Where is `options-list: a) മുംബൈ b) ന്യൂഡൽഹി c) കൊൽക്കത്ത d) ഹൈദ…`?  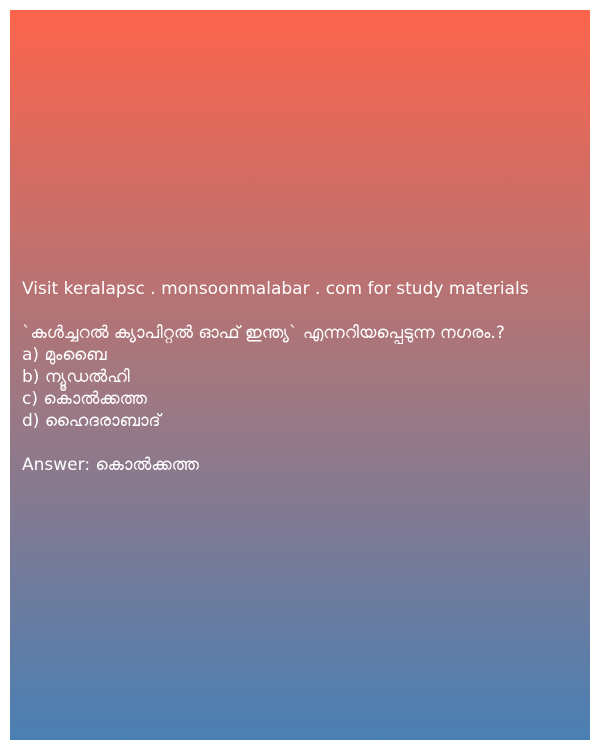
options-list: a) മുംബൈ b) ന്യൂഡൽഹി c) കൊൽക്കത്ത d) ഹൈദ… is located at coordinates (302, 388).